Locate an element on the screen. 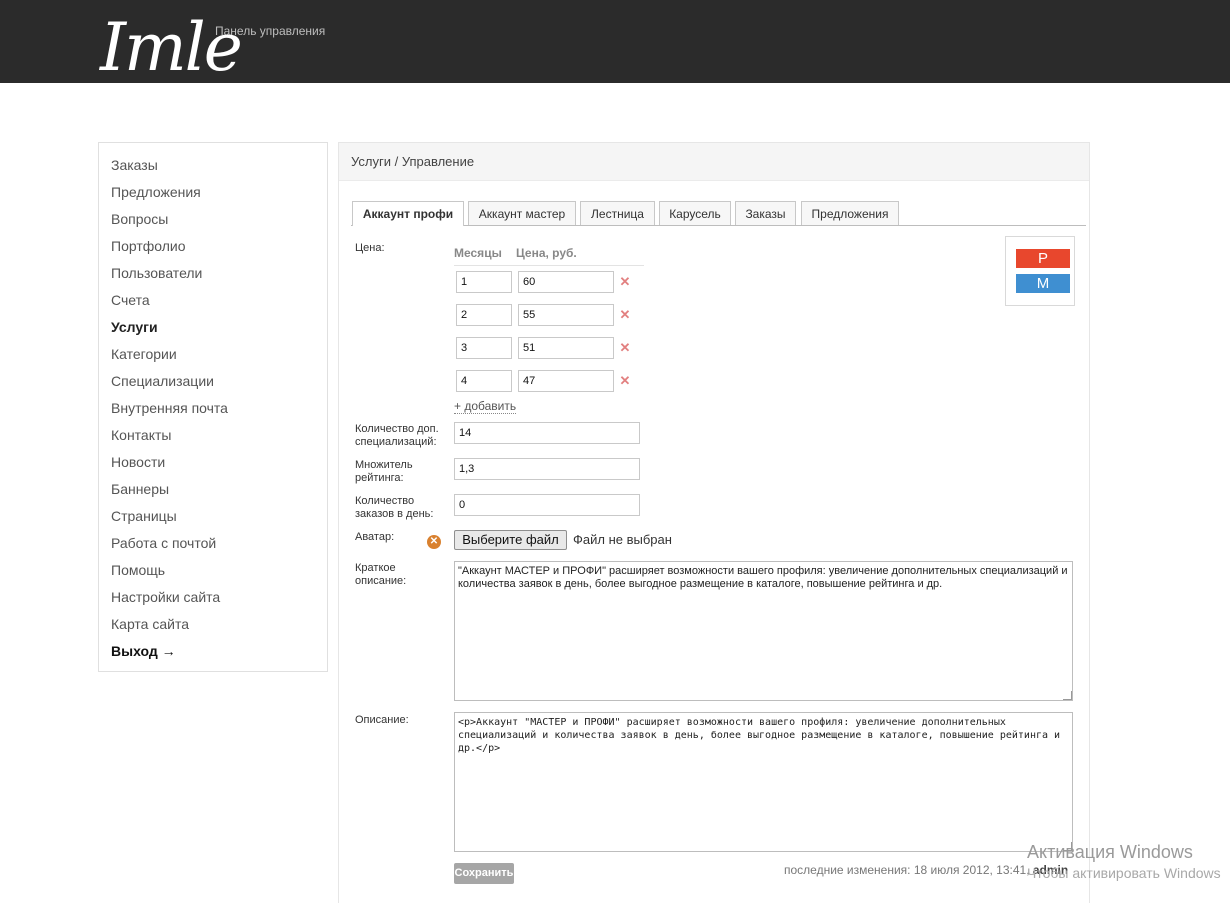 The image size is (1230, 903). tab-account-master: Аккаунт мастер is located at coordinates (522, 213).